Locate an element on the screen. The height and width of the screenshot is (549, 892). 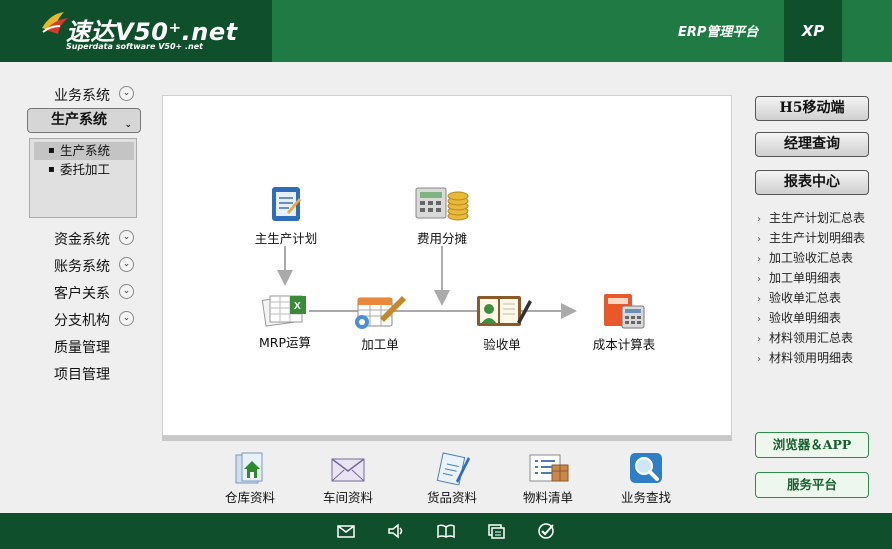
work-order-icon is located at coordinates (380, 312).